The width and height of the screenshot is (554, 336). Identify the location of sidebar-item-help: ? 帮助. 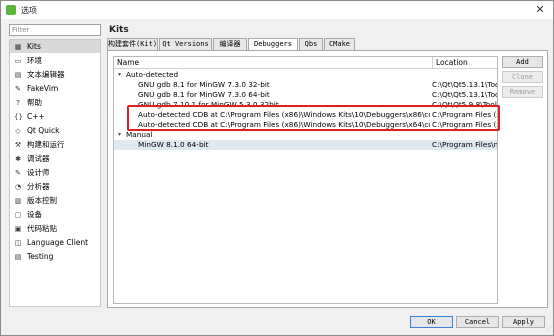
(55, 102).